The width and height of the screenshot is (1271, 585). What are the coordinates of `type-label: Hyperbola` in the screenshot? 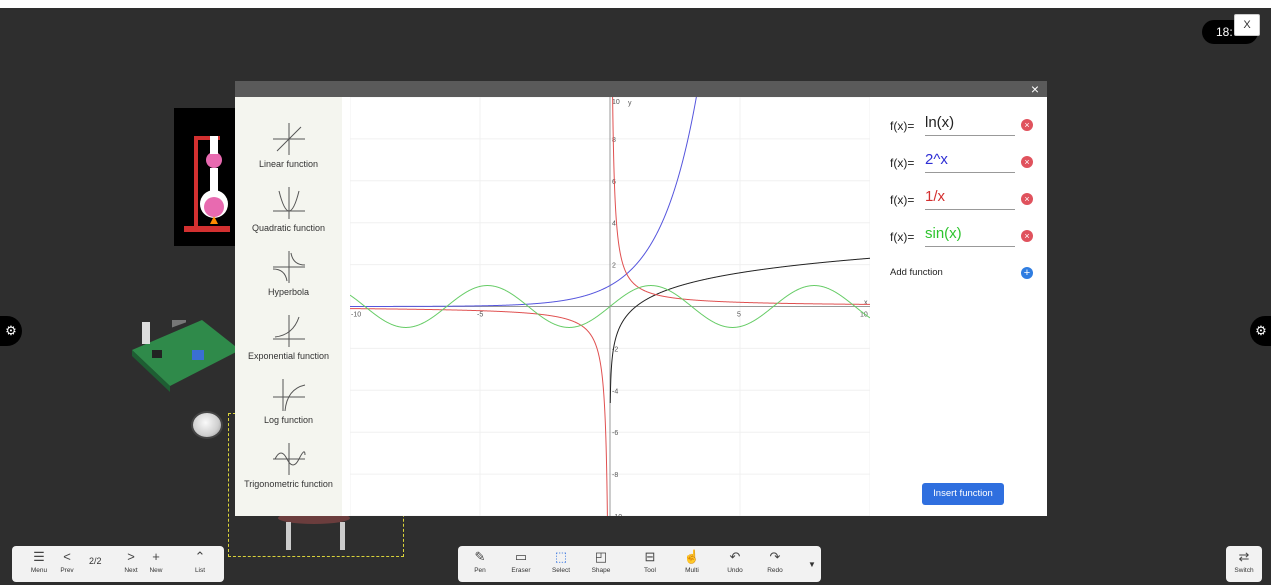 It's located at (288, 292).